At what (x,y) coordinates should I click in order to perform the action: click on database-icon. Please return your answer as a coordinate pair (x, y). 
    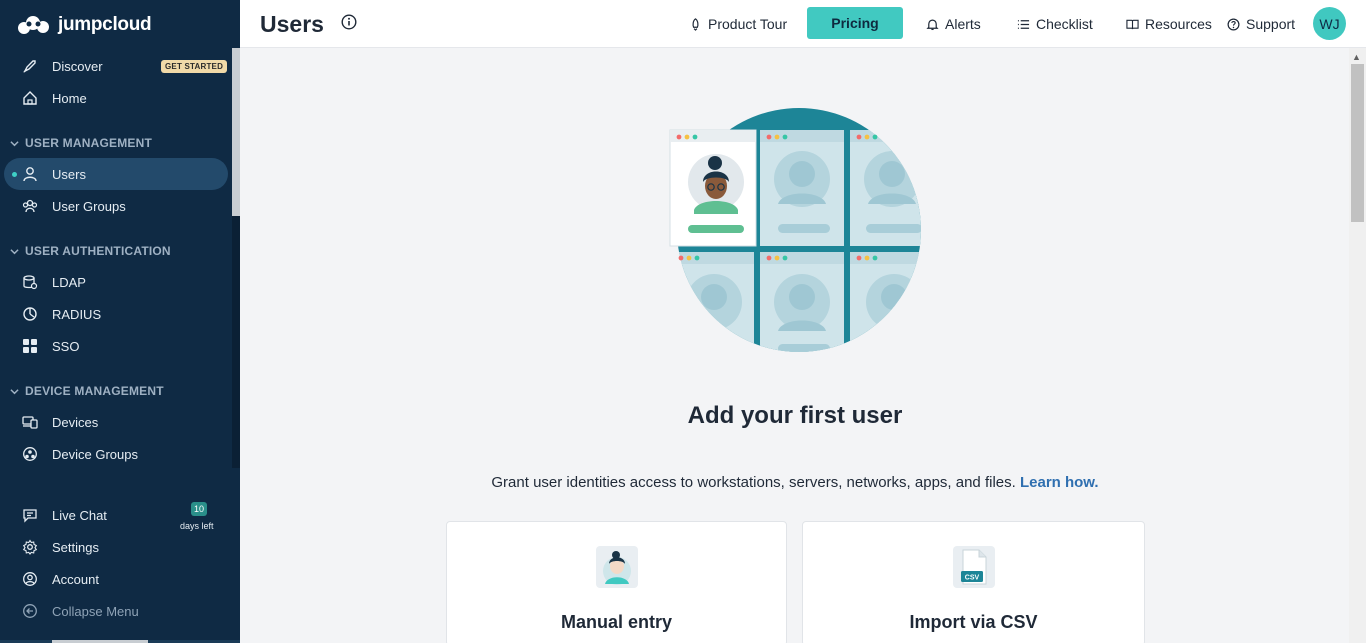
    Looking at the image, I should click on (30, 282).